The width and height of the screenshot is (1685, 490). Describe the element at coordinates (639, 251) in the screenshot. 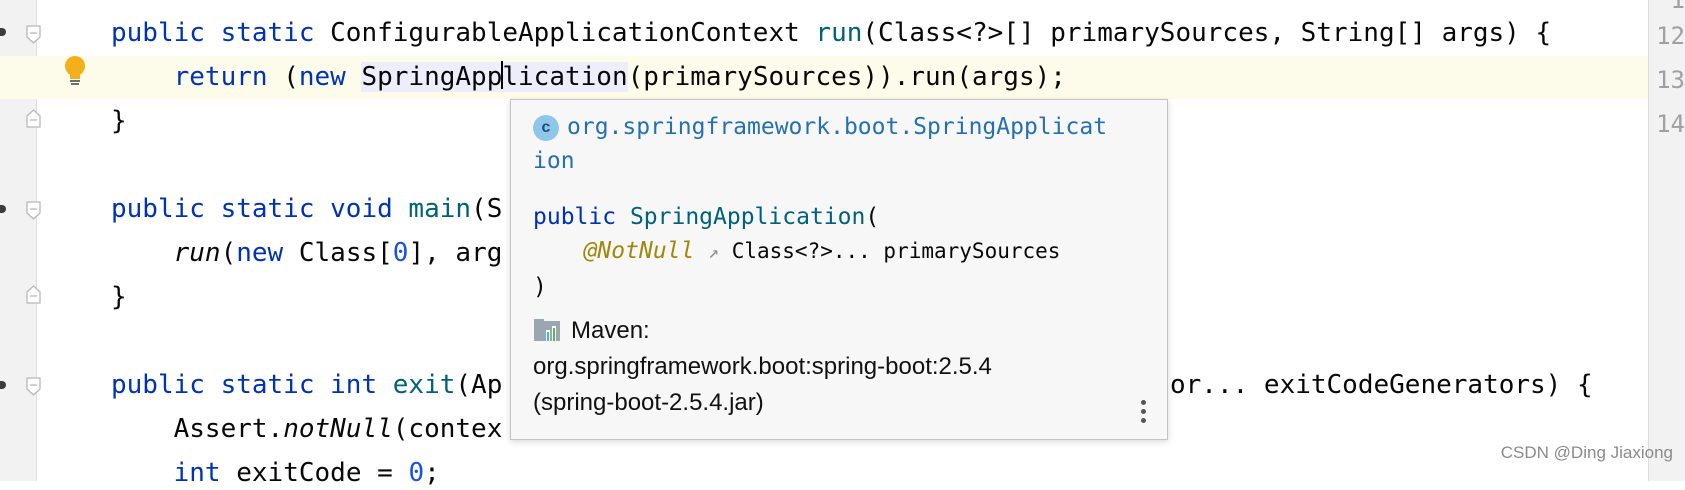

I see `notnull-annotation: @NotNull` at that location.